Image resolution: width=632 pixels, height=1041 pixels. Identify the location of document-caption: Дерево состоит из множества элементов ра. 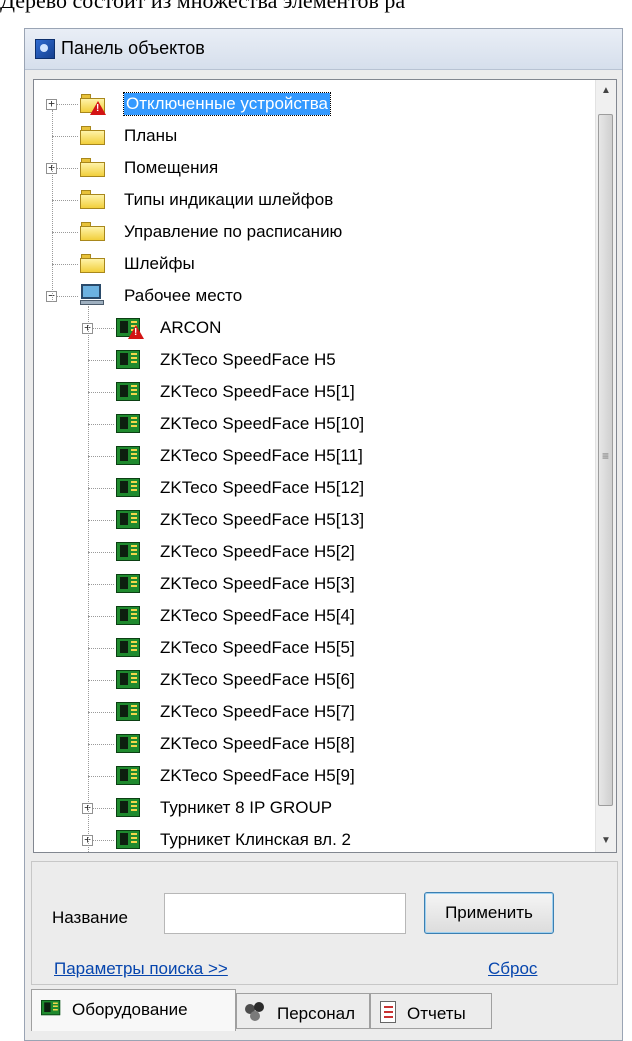
(203, 6).